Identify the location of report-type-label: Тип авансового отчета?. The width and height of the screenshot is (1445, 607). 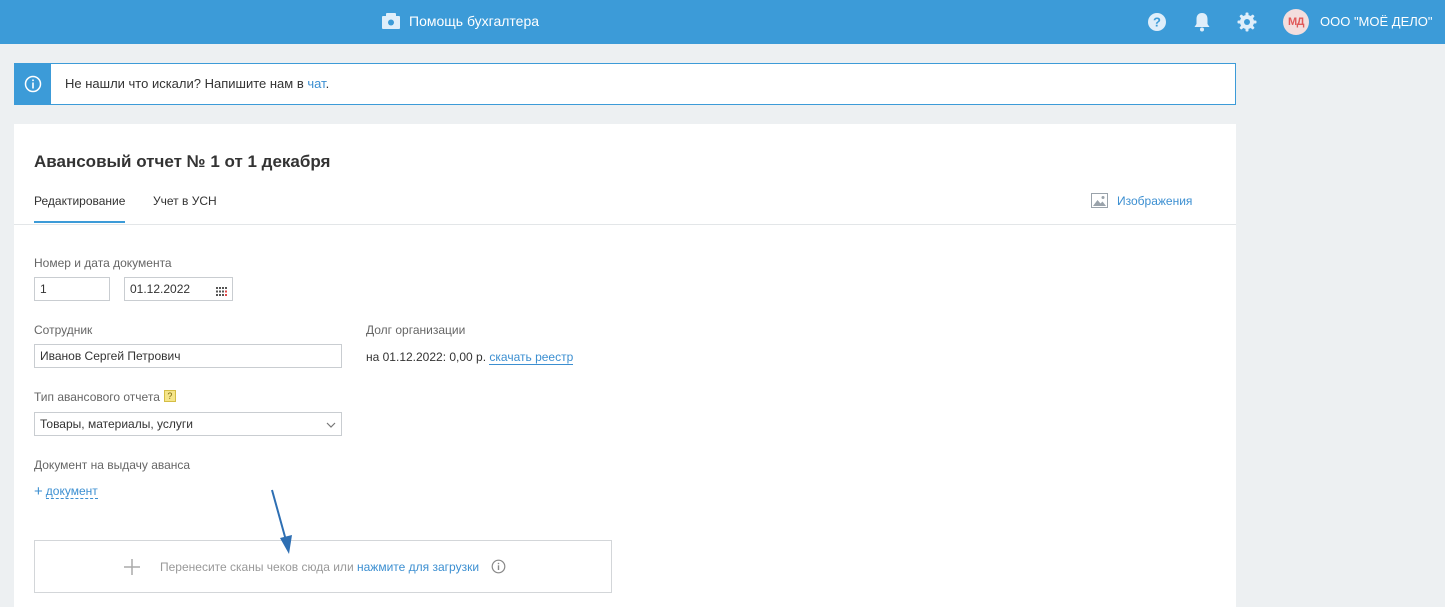
(105, 397).